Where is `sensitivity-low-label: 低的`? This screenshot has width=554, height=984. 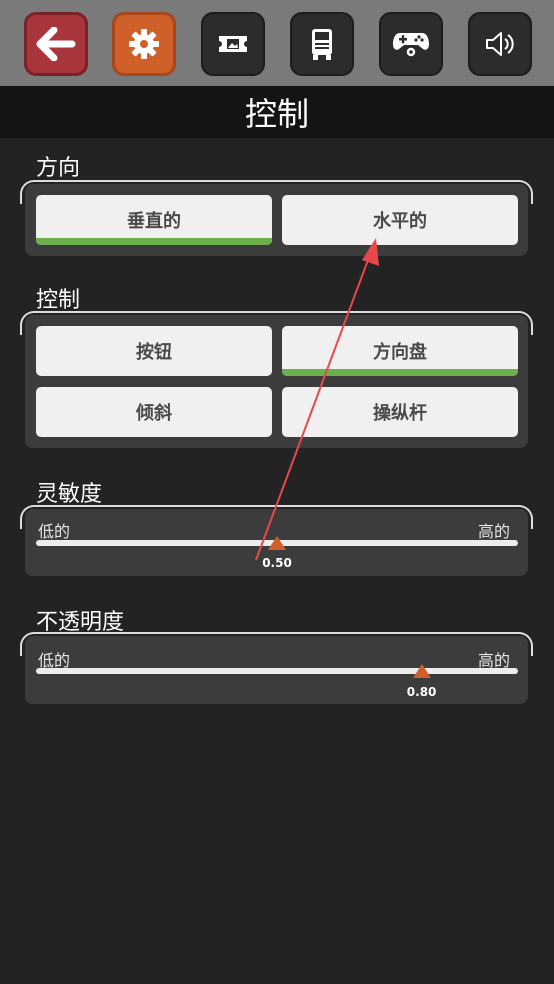
sensitivity-low-label: 低的 is located at coordinates (54, 531).